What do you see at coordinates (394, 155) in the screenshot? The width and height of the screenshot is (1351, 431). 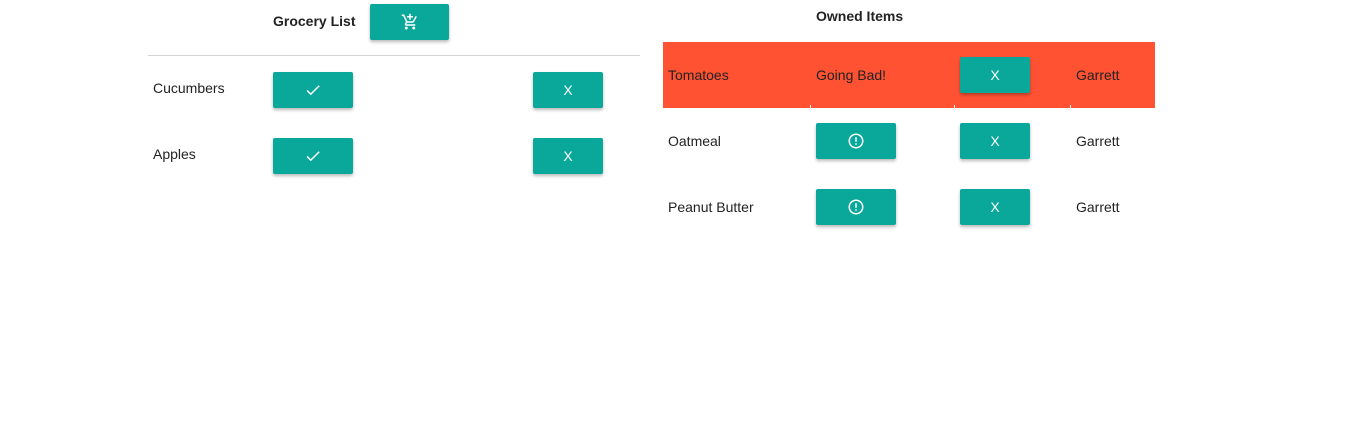 I see `grocery-row-apples: Apples X` at bounding box center [394, 155].